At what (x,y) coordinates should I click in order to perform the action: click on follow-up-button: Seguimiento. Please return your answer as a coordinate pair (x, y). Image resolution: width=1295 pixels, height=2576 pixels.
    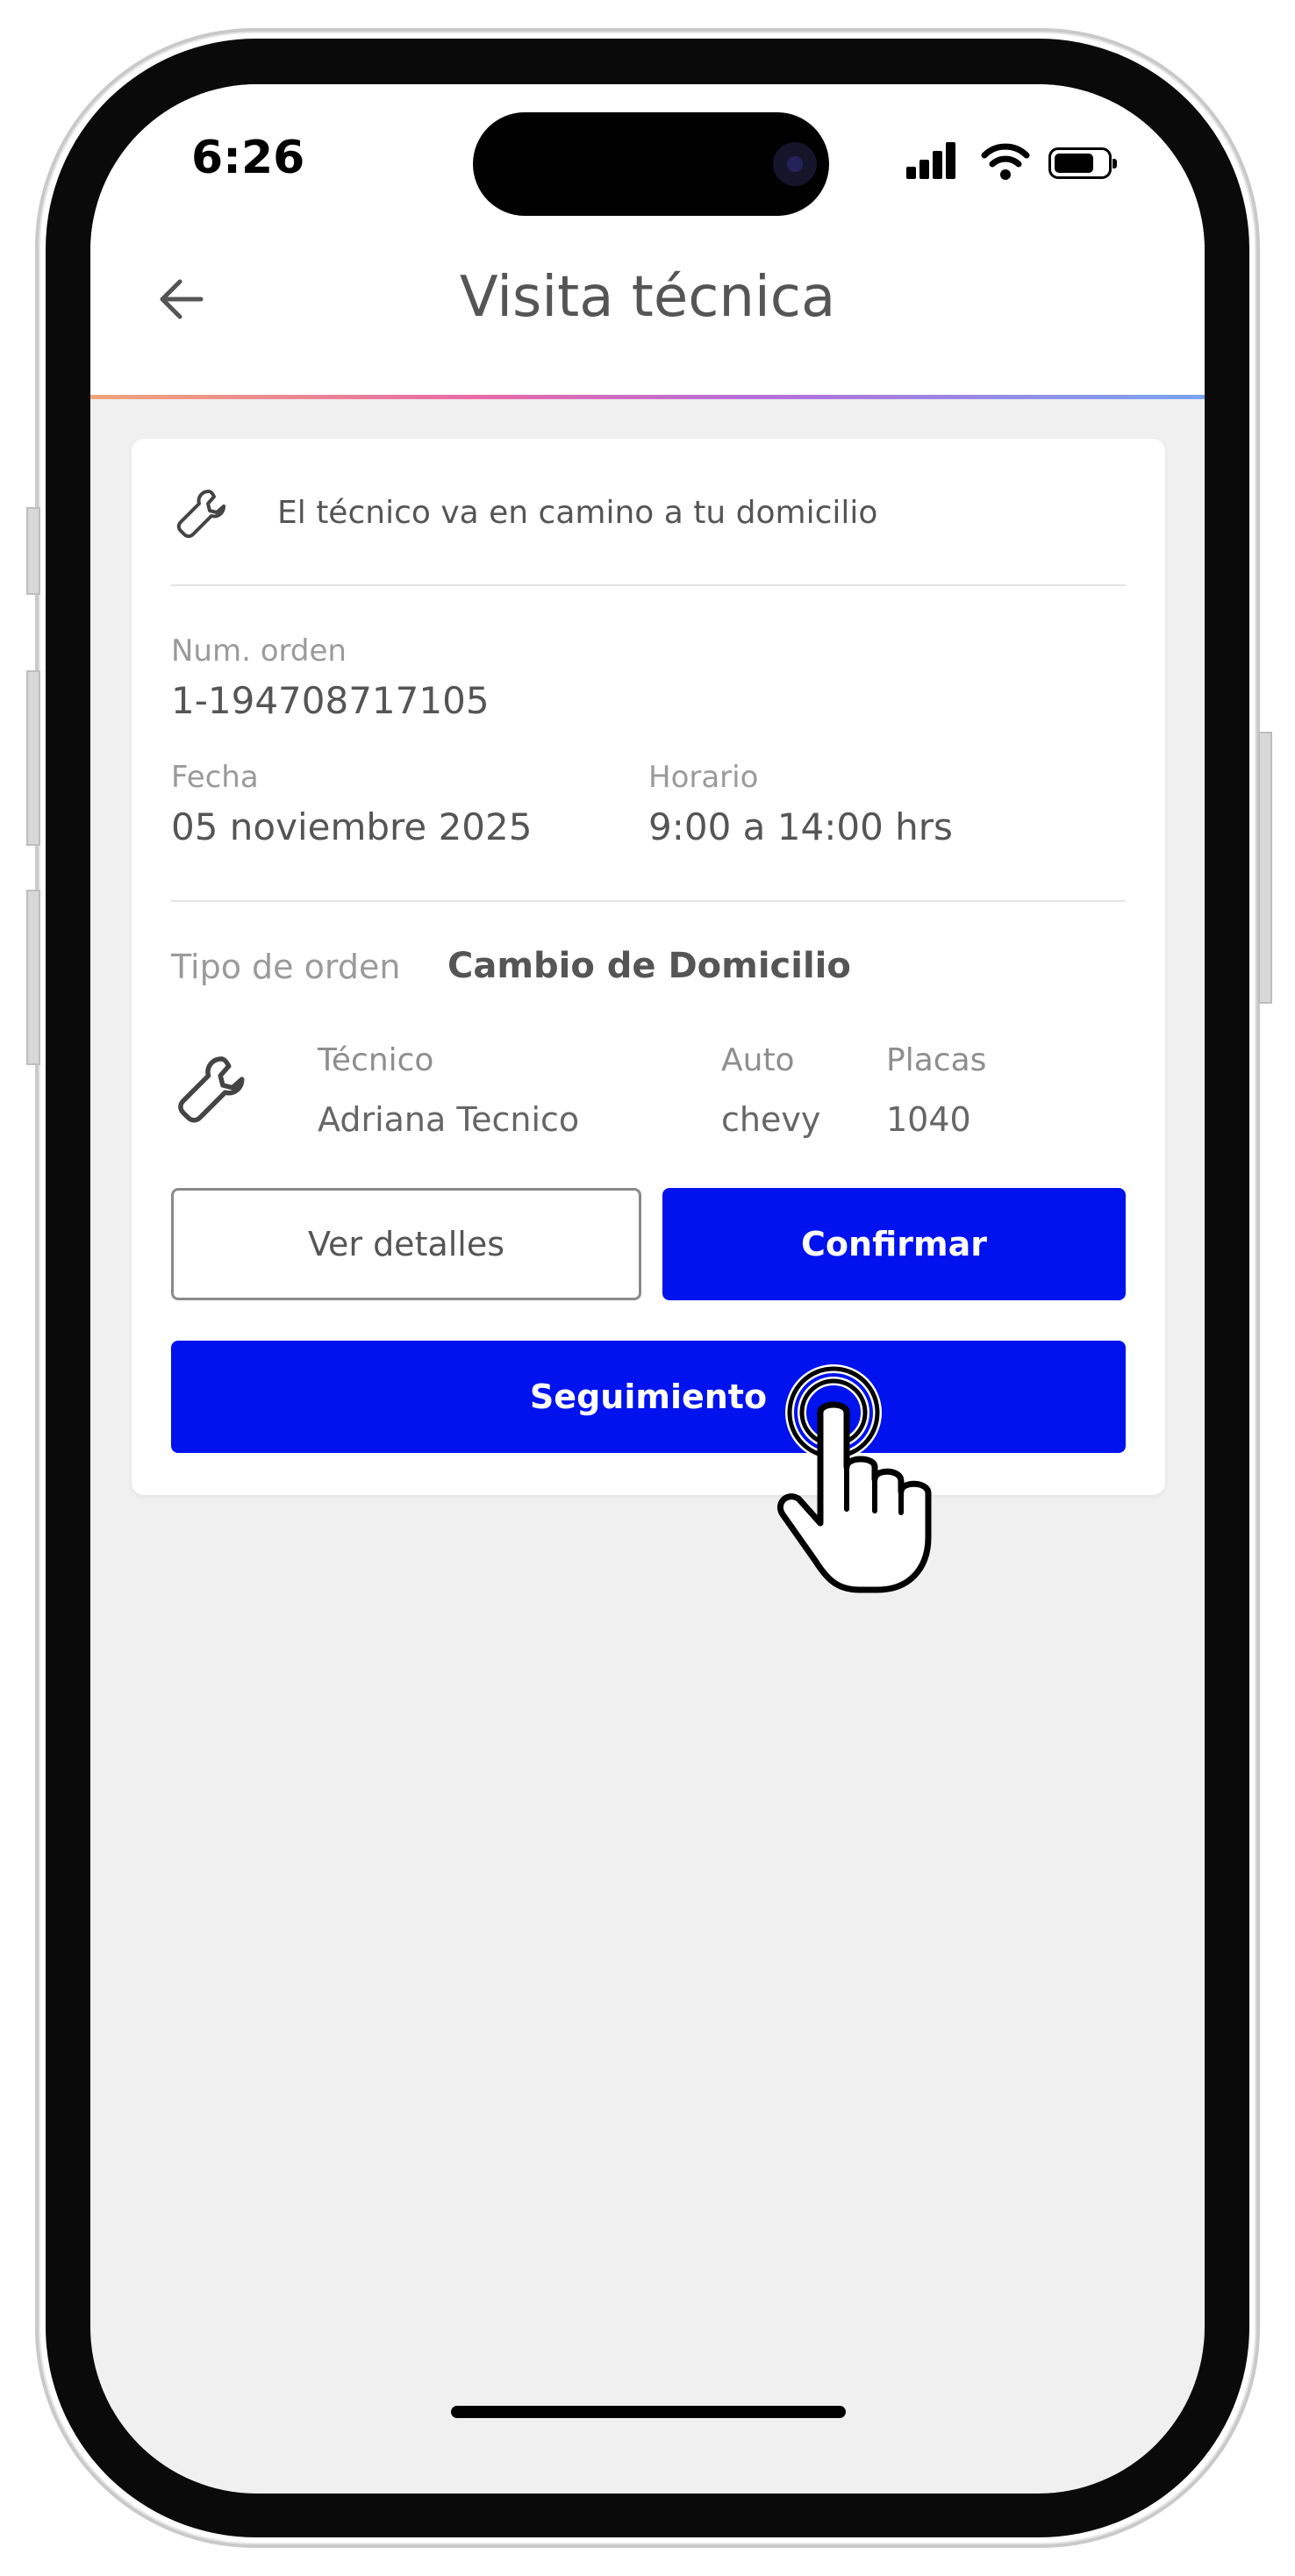
    Looking at the image, I should click on (648, 1397).